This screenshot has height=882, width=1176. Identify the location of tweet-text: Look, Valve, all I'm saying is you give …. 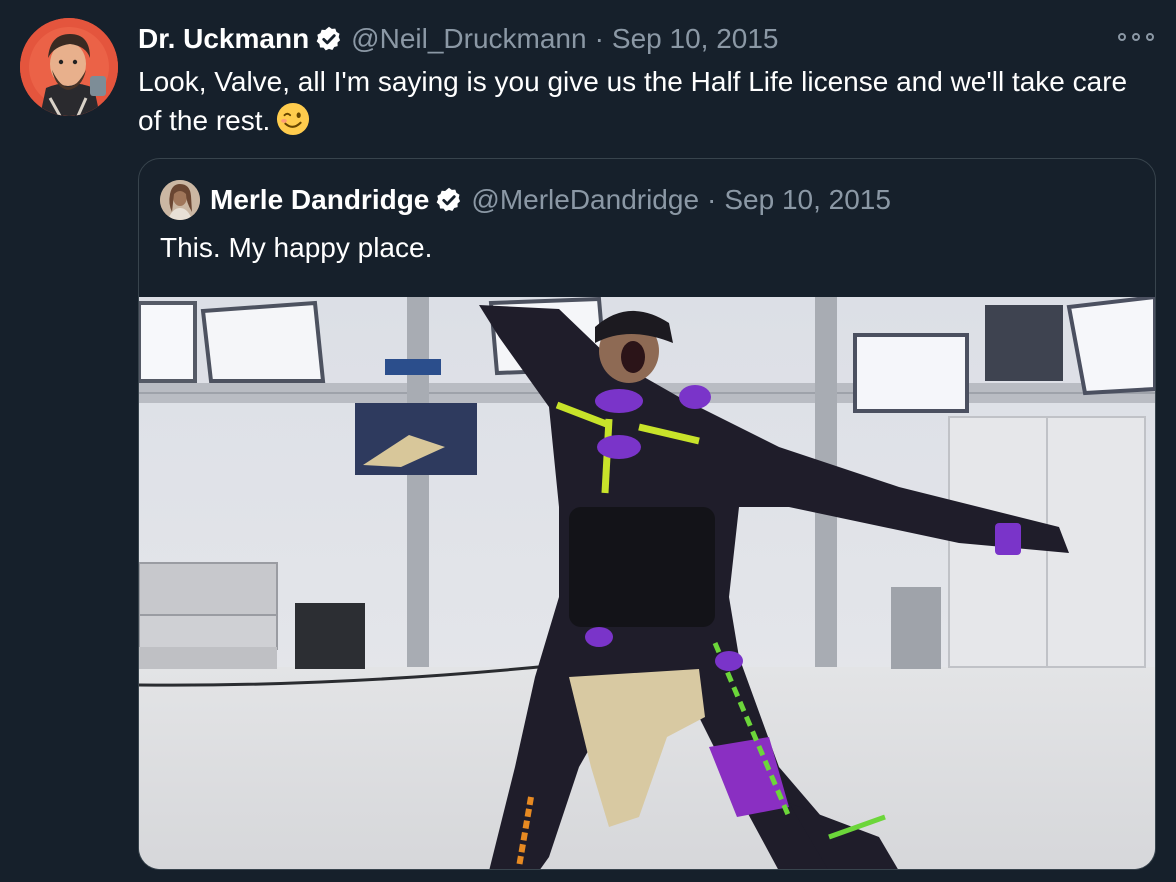
(648, 101).